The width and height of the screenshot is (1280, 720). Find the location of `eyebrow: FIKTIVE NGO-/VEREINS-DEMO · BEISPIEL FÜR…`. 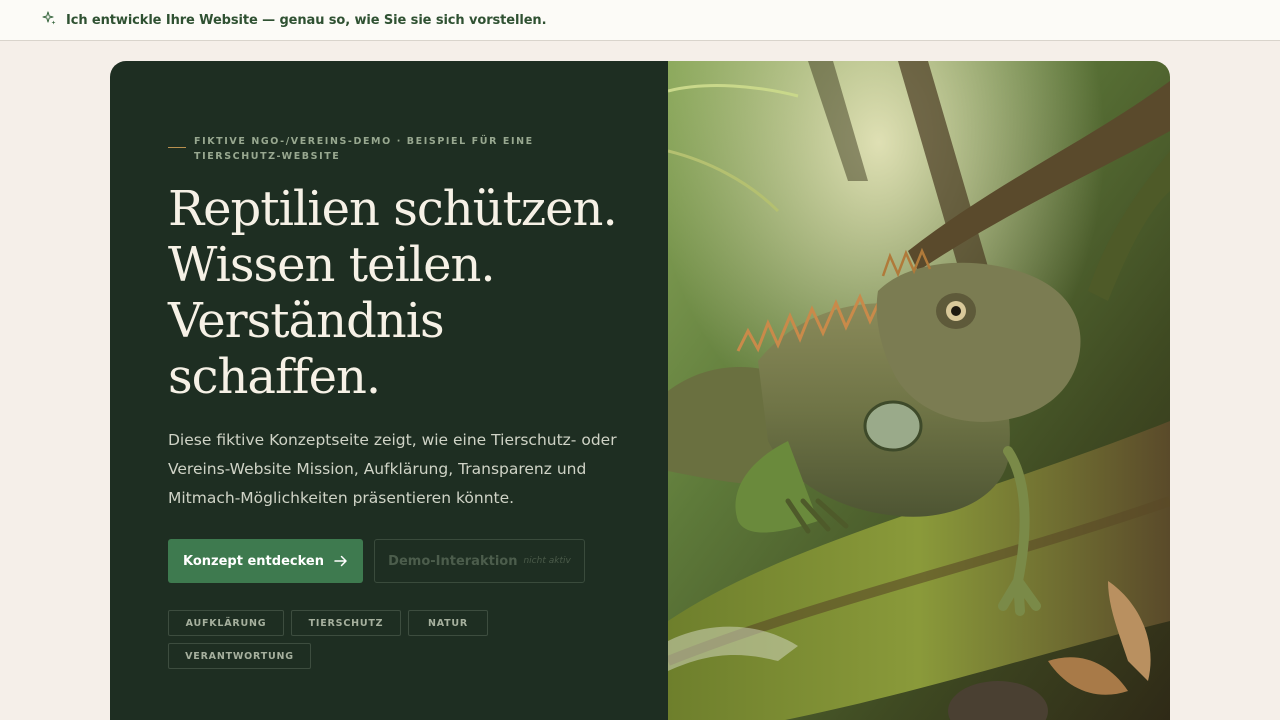

eyebrow: FIKTIVE NGO-/VEREINS-DEMO · BEISPIEL FÜR… is located at coordinates (358, 149).